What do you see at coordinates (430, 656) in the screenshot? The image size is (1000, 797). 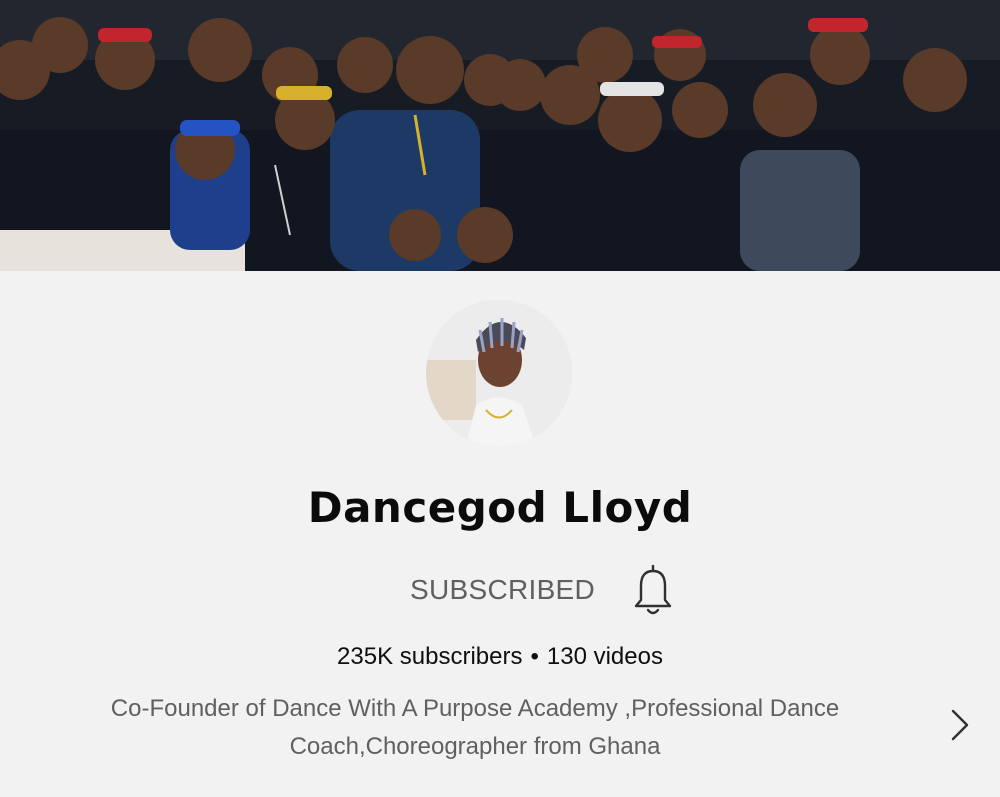 I see `subscriber-count: 235K subscribers` at bounding box center [430, 656].